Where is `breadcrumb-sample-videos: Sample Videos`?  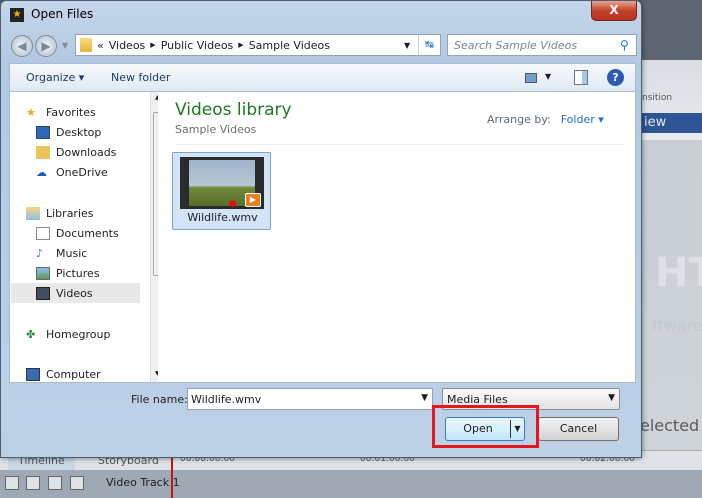 breadcrumb-sample-videos: Sample Videos is located at coordinates (289, 45).